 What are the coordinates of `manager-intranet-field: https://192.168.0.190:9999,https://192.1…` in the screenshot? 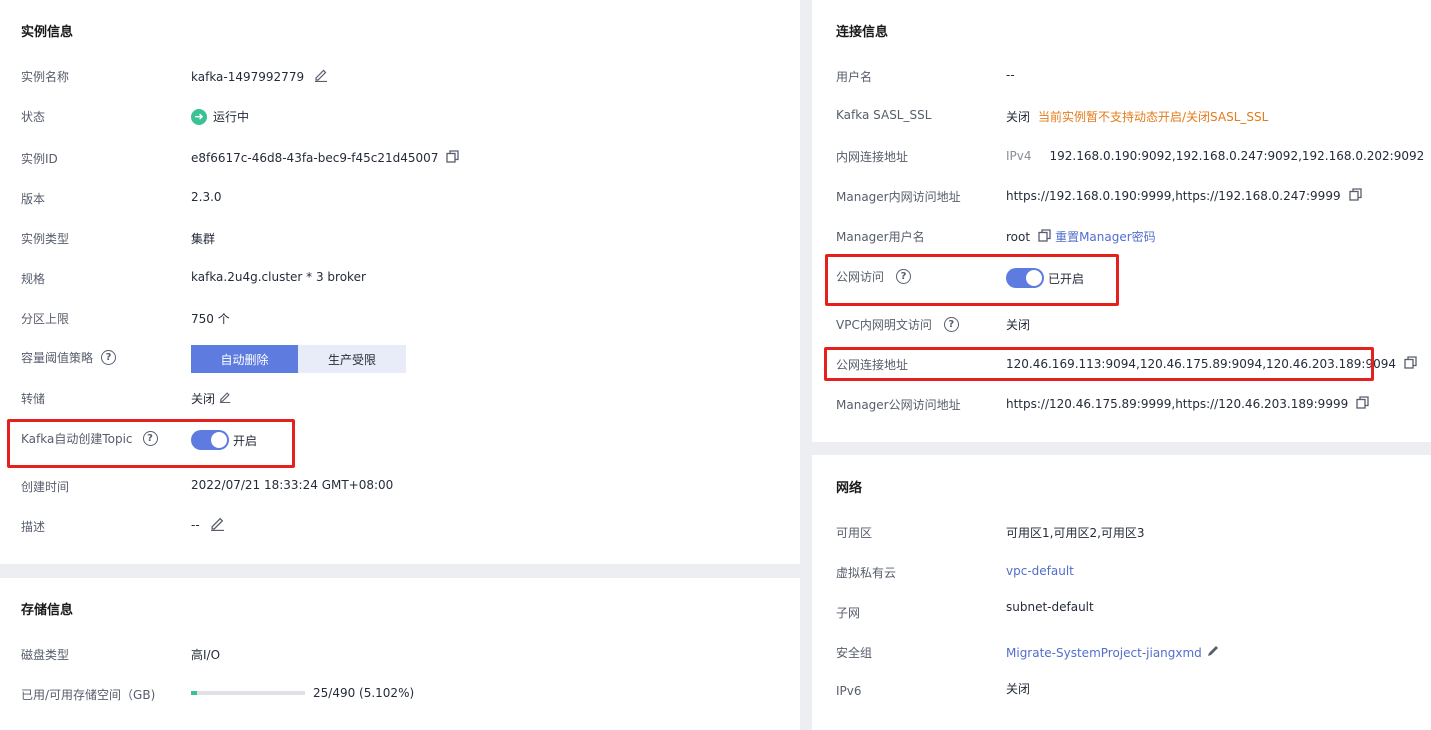 It's located at (1184, 196).